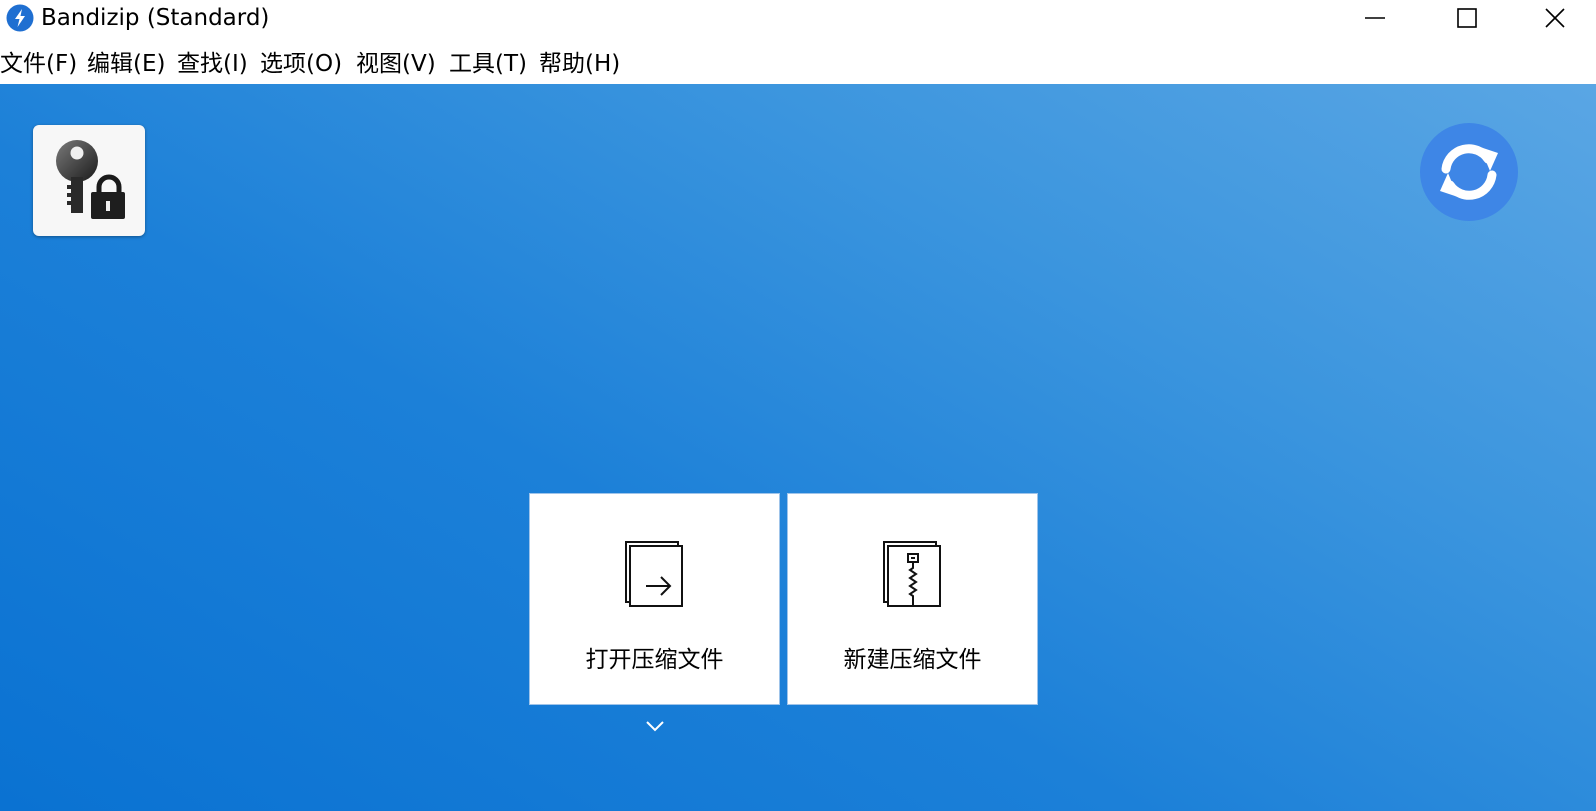 The width and height of the screenshot is (1596, 811). I want to click on refresh-button, so click(1469, 172).